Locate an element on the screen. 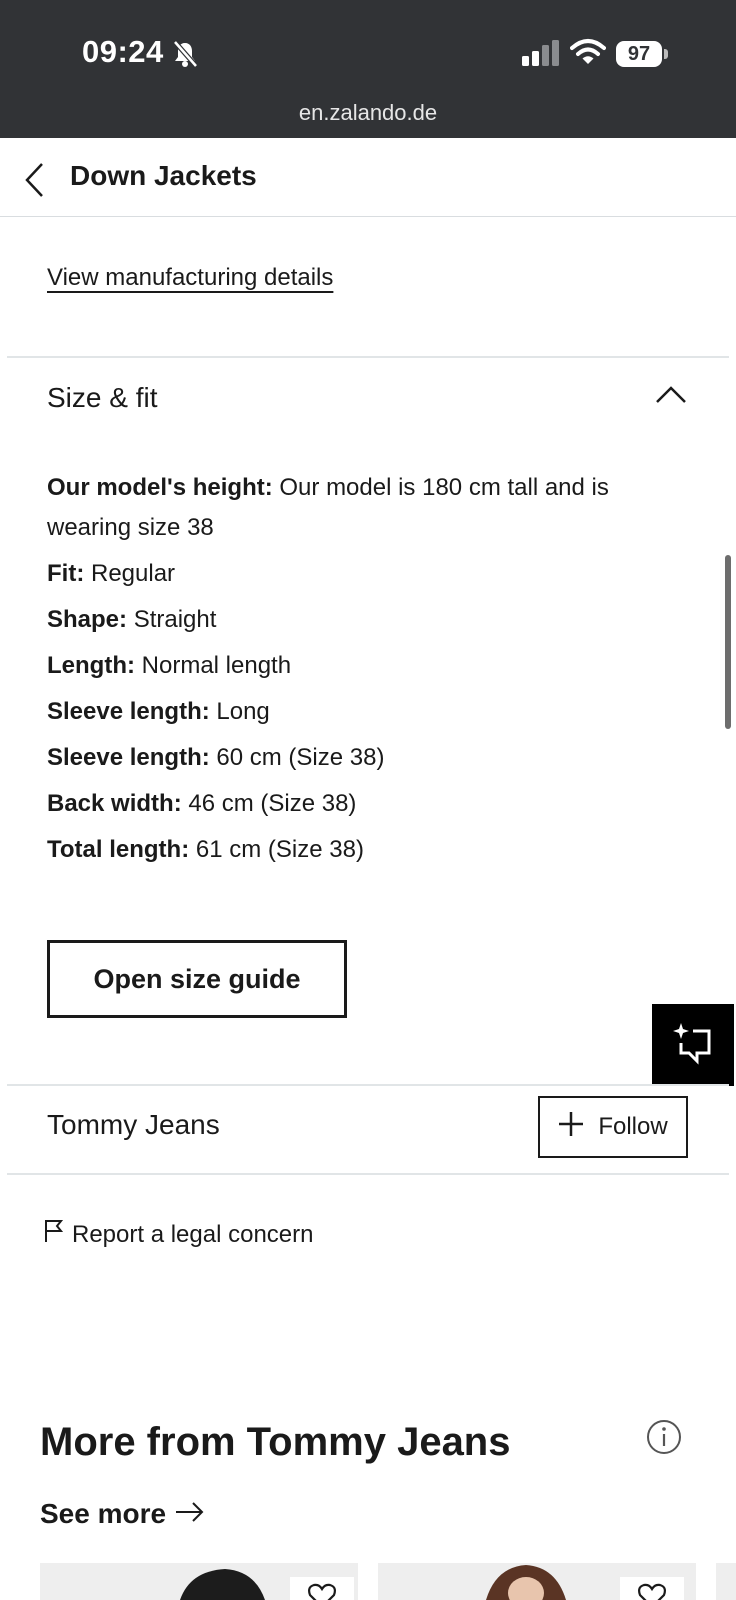  report-legal-concern-link: Report a legal concern is located at coordinates (178, 1234).